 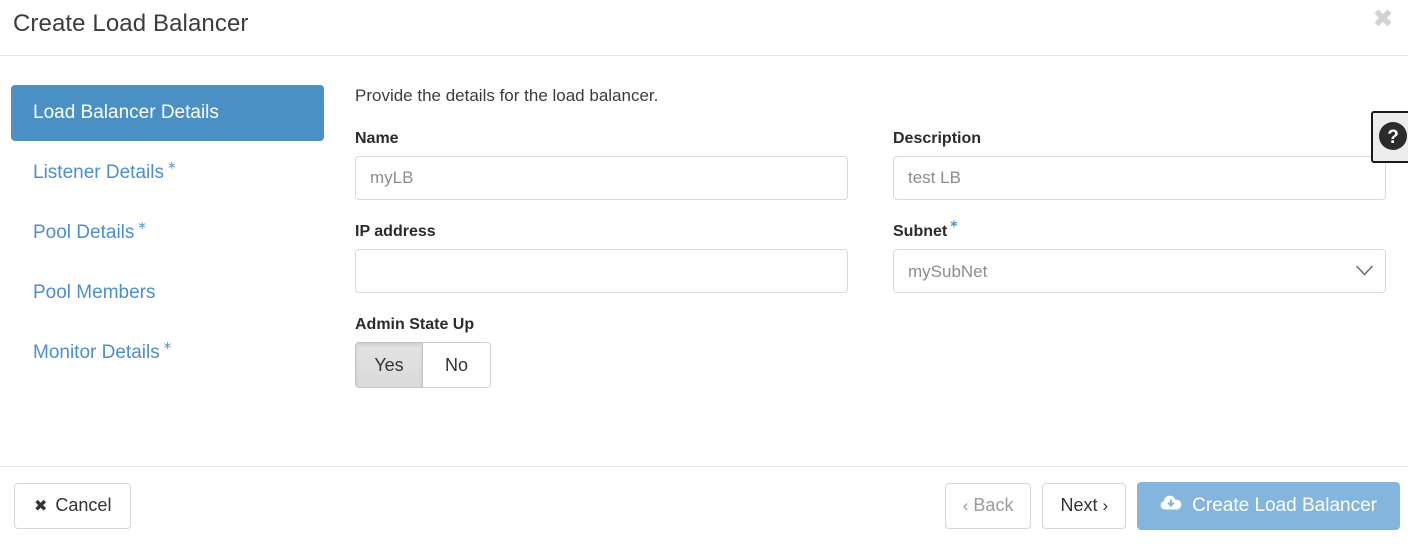 I want to click on cancel-button: ✖ Cancel, so click(x=73, y=505).